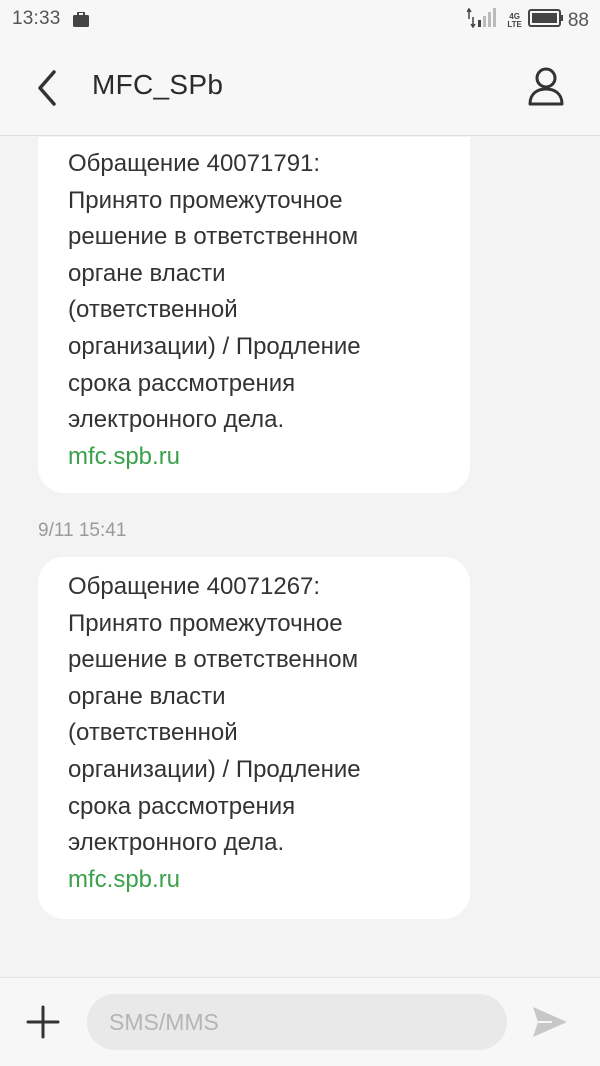 Image resolution: width=600 pixels, height=1066 pixels. Describe the element at coordinates (36, 18) in the screenshot. I see `status-time: 13:33` at that location.